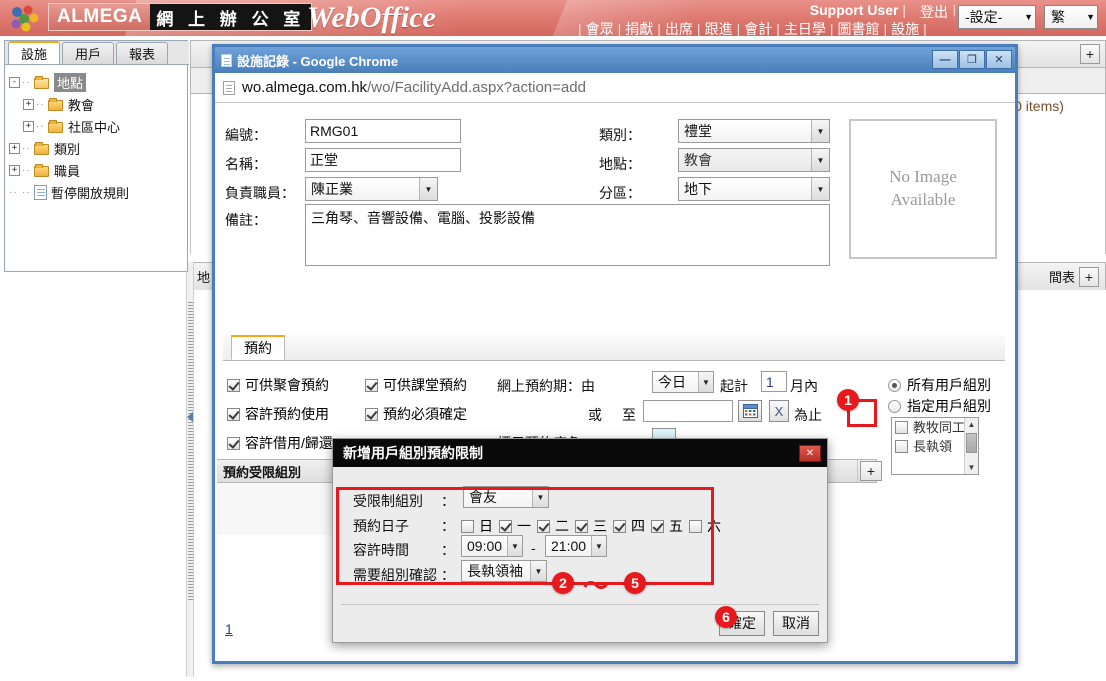 The height and width of the screenshot is (681, 1106). Describe the element at coordinates (96, 104) in the screenshot. I see `tree-item-church: + ·· 教會` at that location.